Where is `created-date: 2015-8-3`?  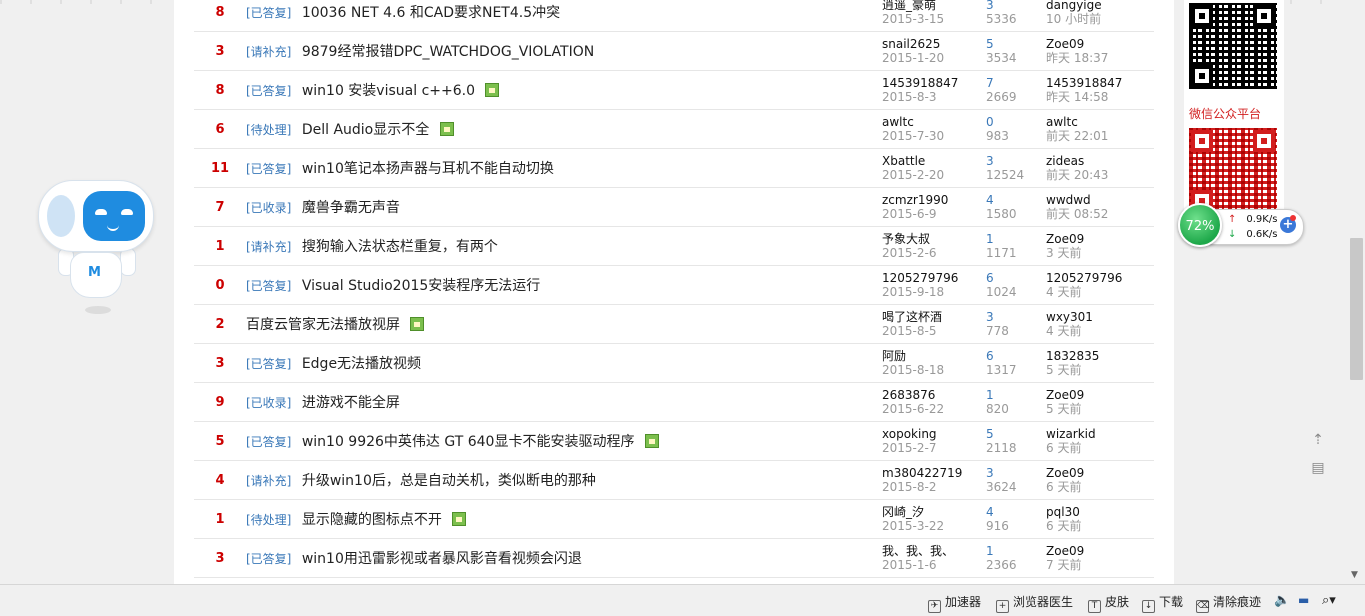
created-date: 2015-8-3 is located at coordinates (909, 97).